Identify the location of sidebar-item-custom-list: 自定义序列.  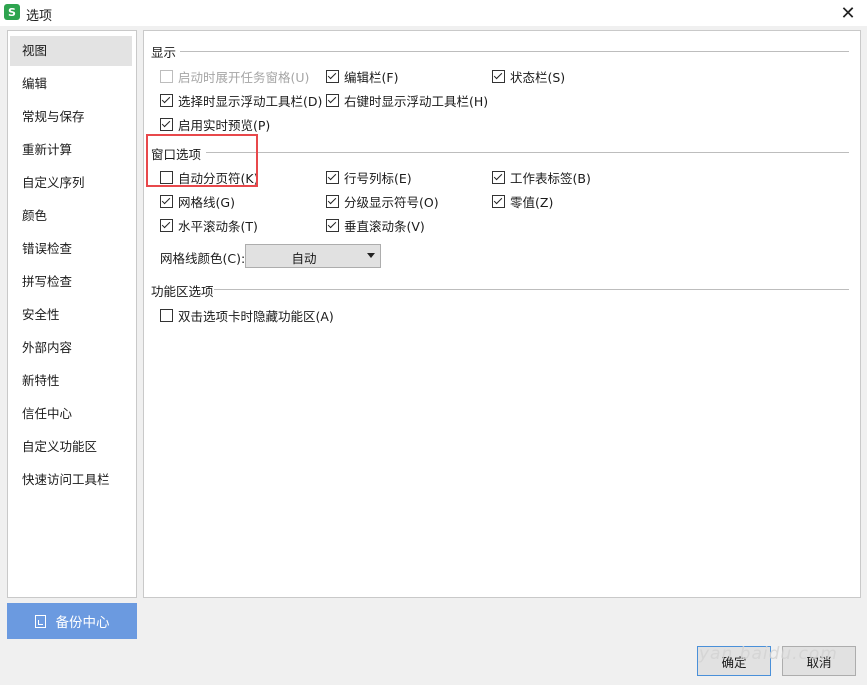
(71, 183).